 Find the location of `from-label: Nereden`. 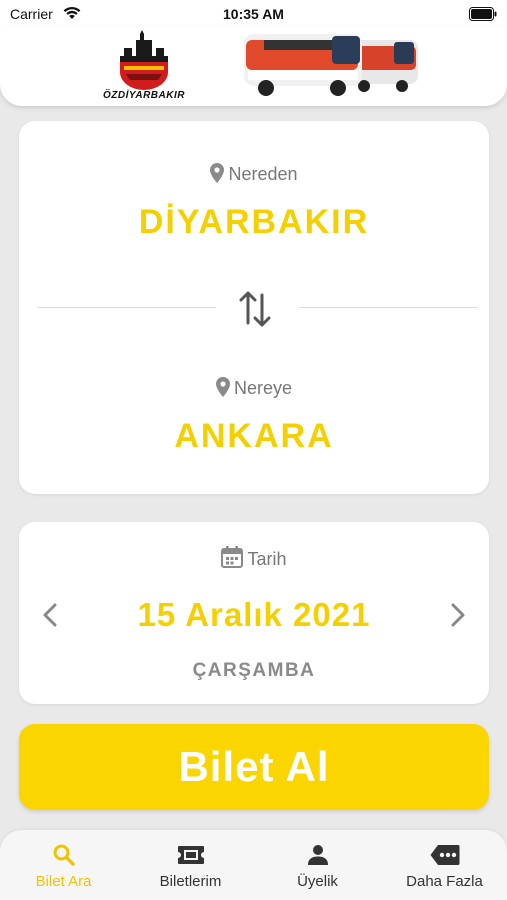

from-label: Nereden is located at coordinates (263, 174).